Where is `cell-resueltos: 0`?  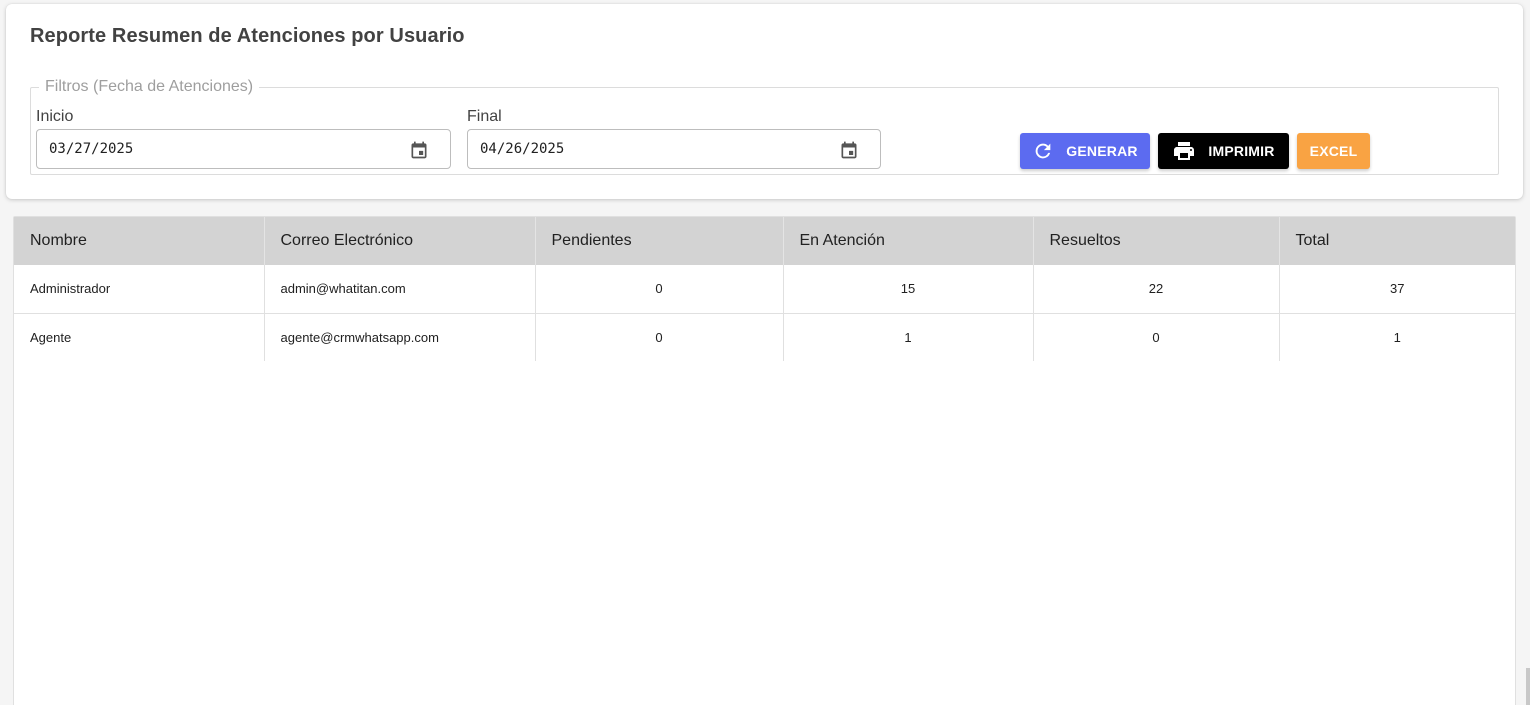
cell-resueltos: 0 is located at coordinates (1156, 337).